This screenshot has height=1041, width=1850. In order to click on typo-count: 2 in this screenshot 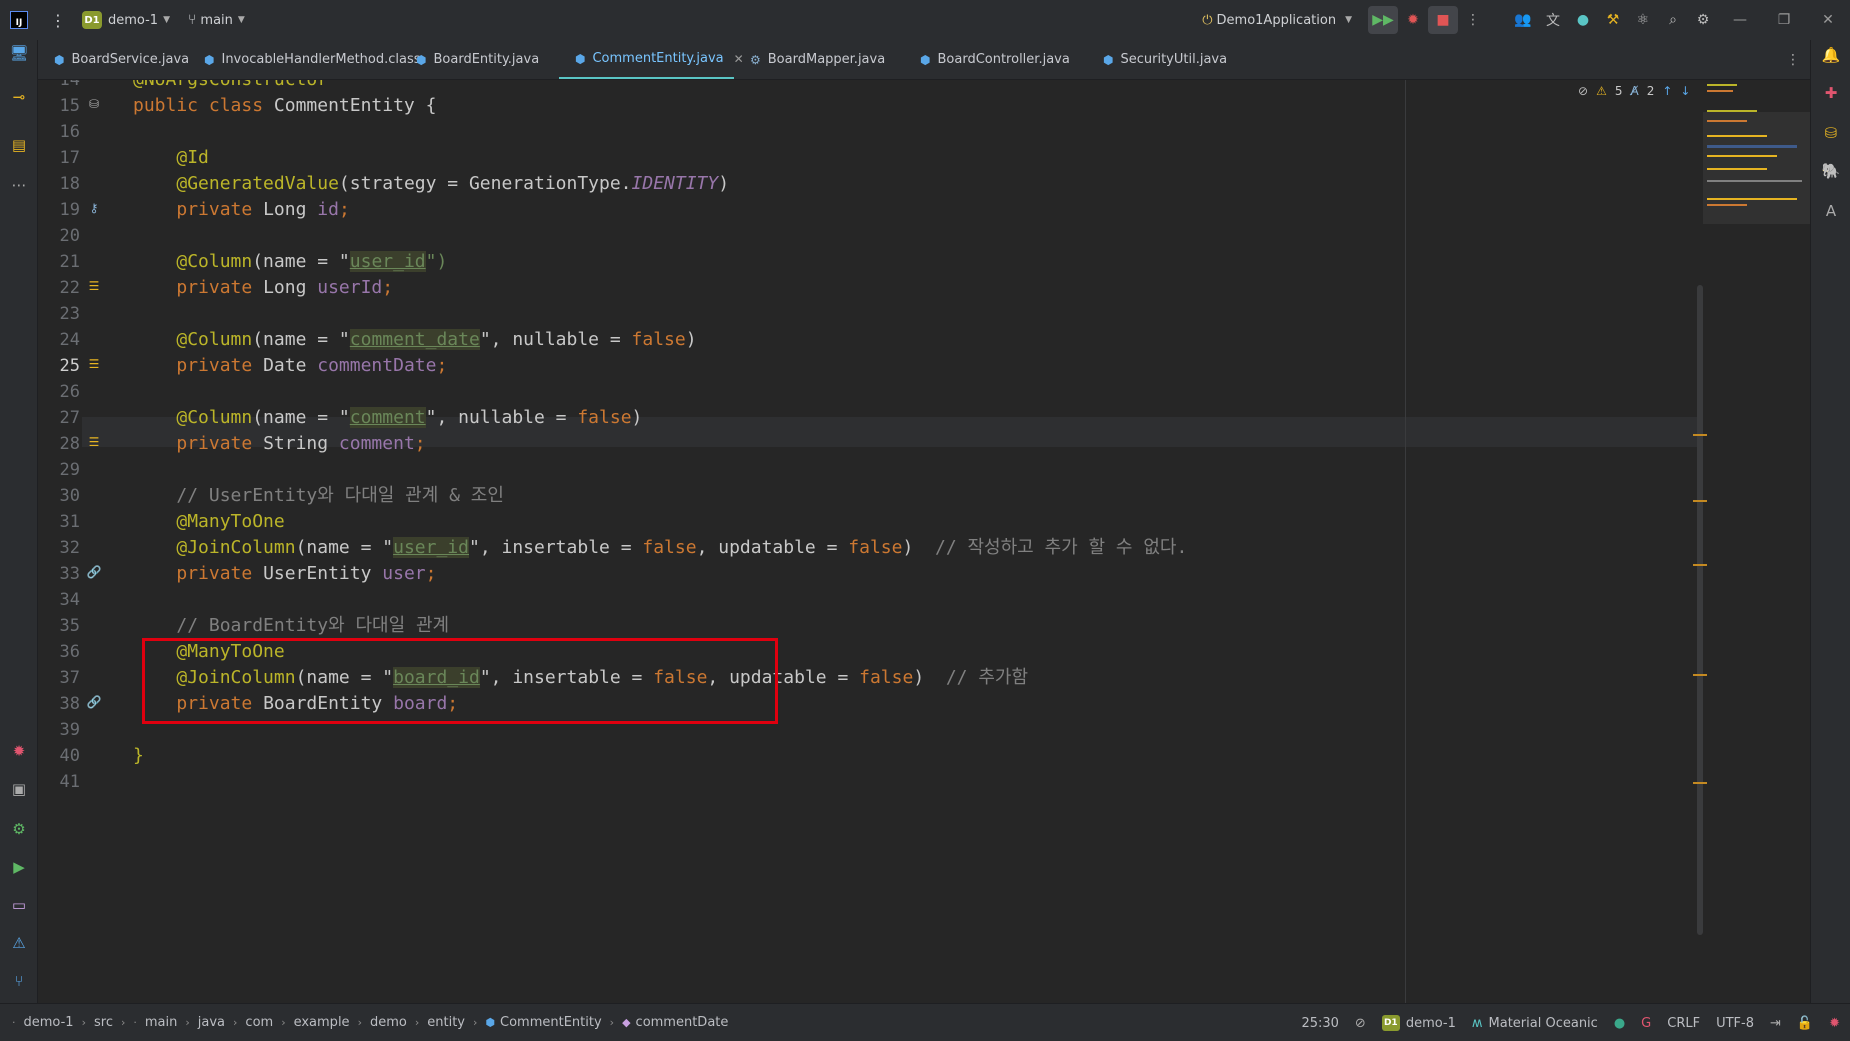, I will do `click(1651, 91)`.